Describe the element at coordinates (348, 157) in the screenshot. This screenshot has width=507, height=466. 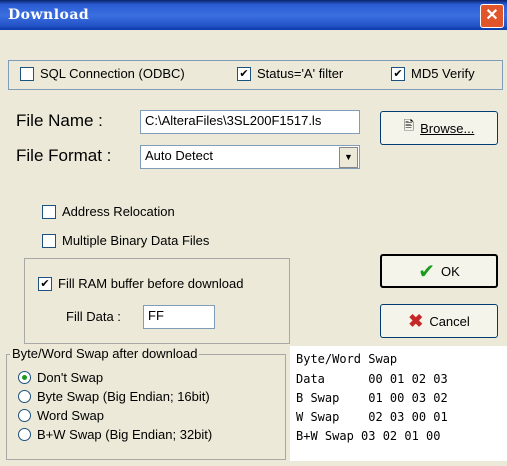
I see `chevron-down-icon: ▼` at that location.